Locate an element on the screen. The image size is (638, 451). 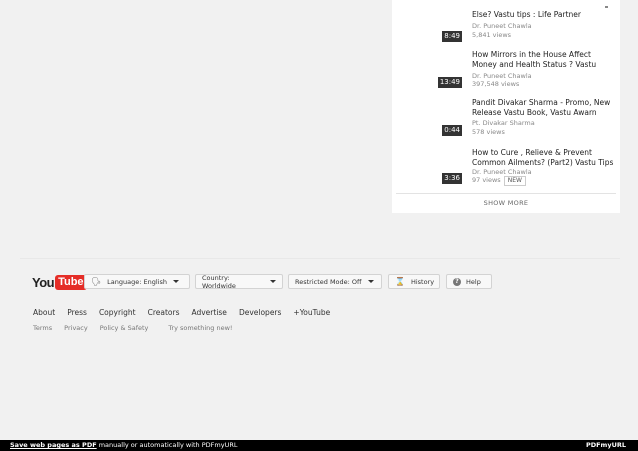
video-views: 5,841 views is located at coordinates (492, 35).